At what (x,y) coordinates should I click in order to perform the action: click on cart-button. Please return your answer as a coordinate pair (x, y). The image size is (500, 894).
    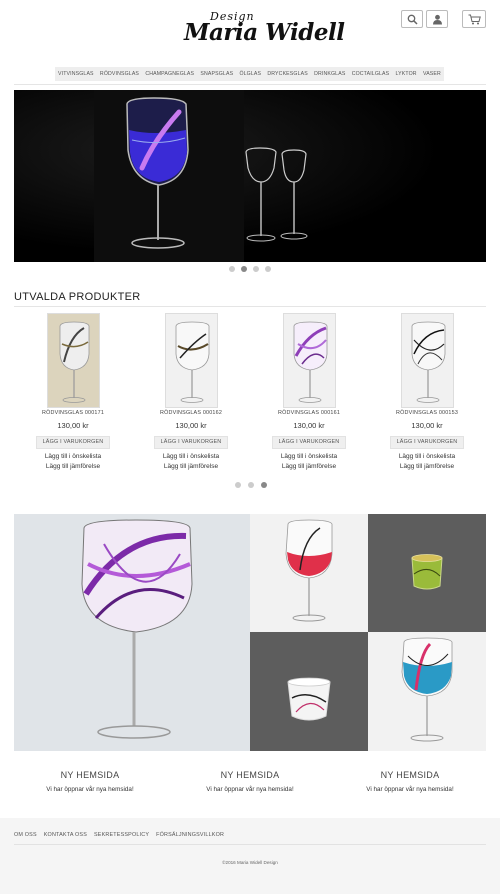
    Looking at the image, I should click on (474, 19).